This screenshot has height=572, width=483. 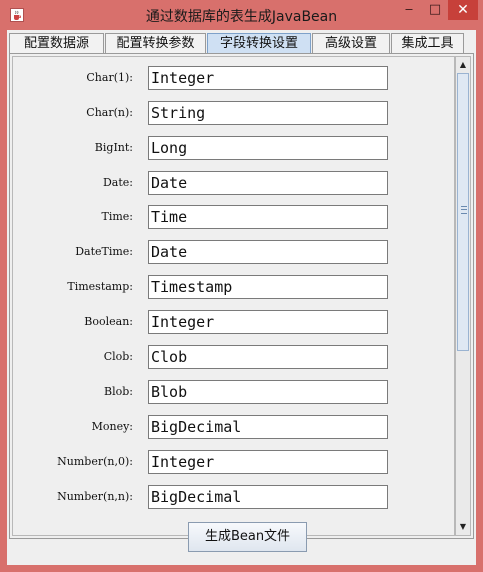 I want to click on mapping-label: Date:, so click(x=117, y=182).